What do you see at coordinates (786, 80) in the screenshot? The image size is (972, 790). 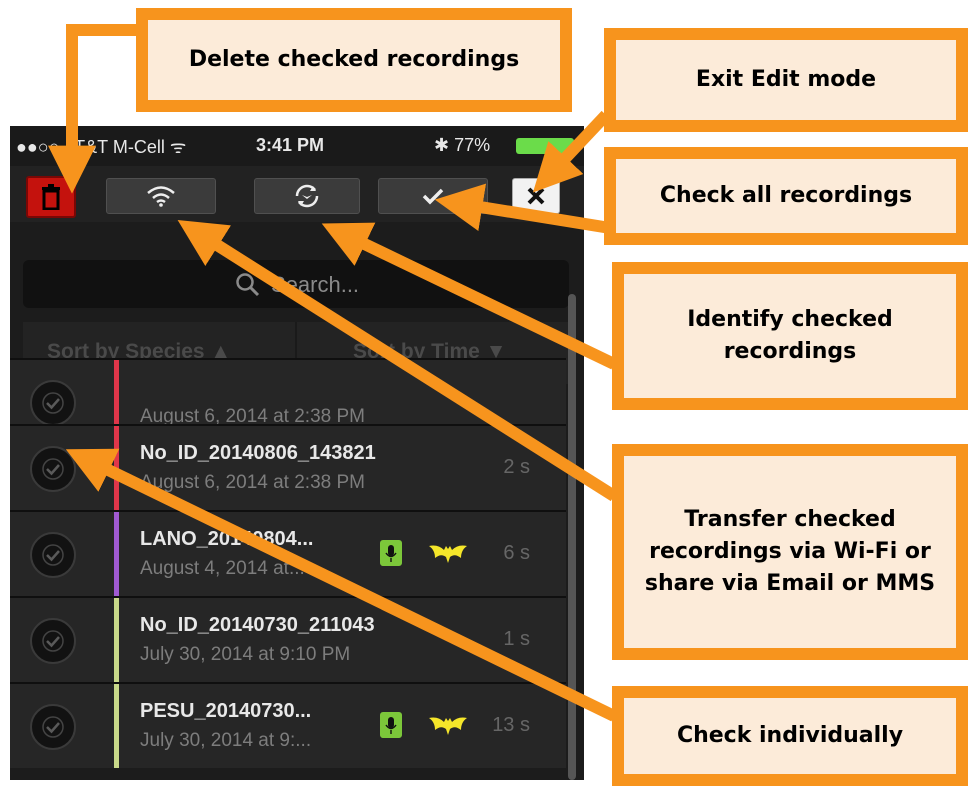 I see `callout-exit-edit: Exit Edit mode` at bounding box center [786, 80].